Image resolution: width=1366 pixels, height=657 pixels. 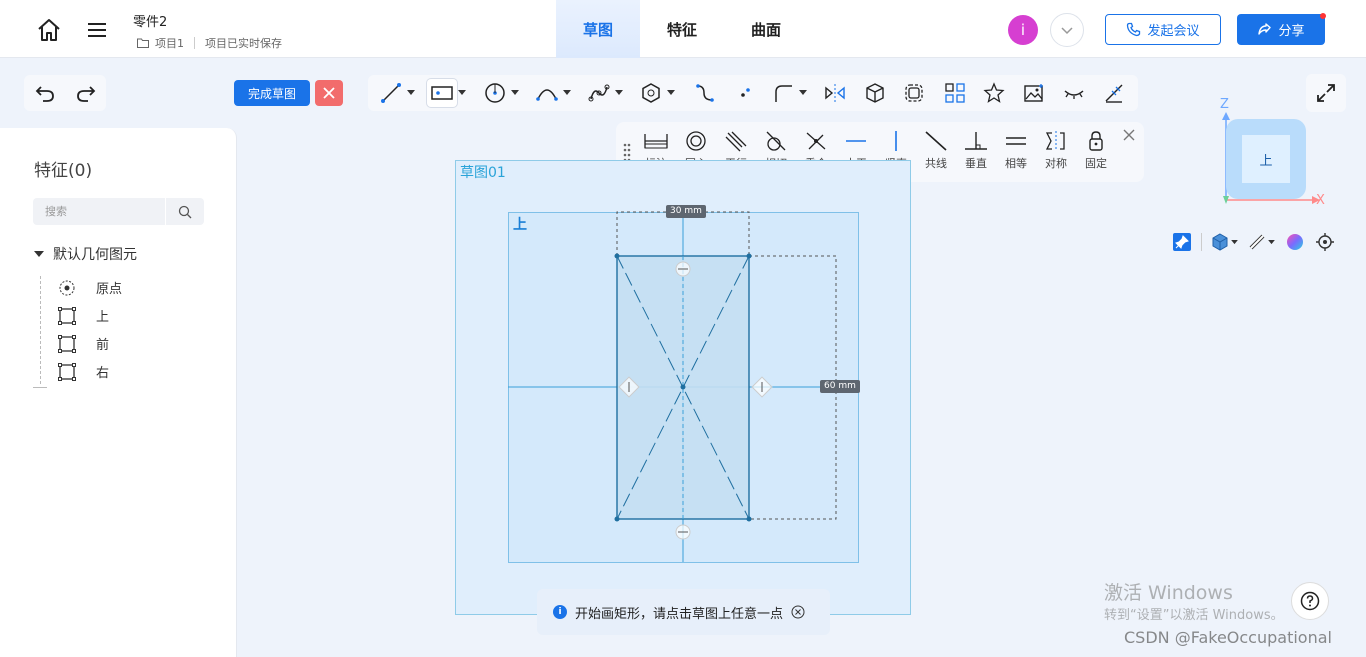 What do you see at coordinates (745, 93) in the screenshot?
I see `point-tool` at bounding box center [745, 93].